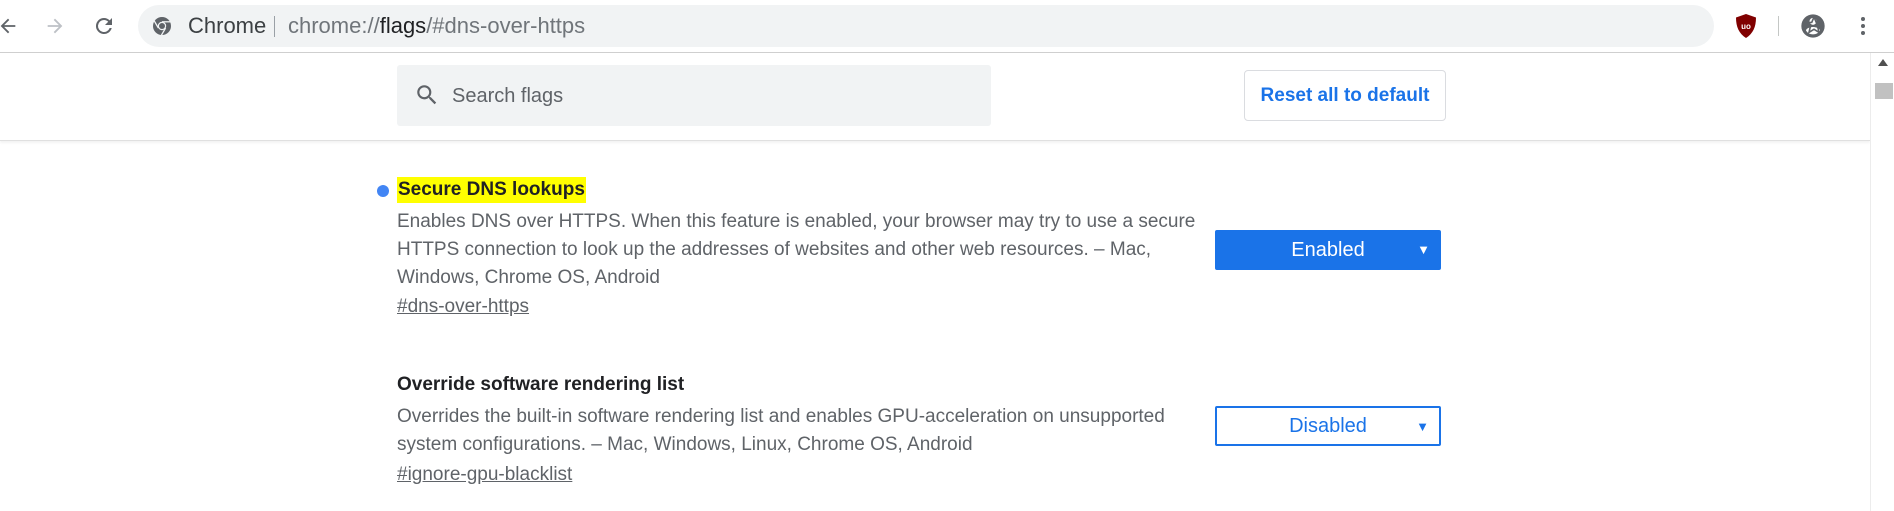 This screenshot has height=511, width=1894. Describe the element at coordinates (1882, 282) in the screenshot. I see `vertical-scrollbar` at that location.